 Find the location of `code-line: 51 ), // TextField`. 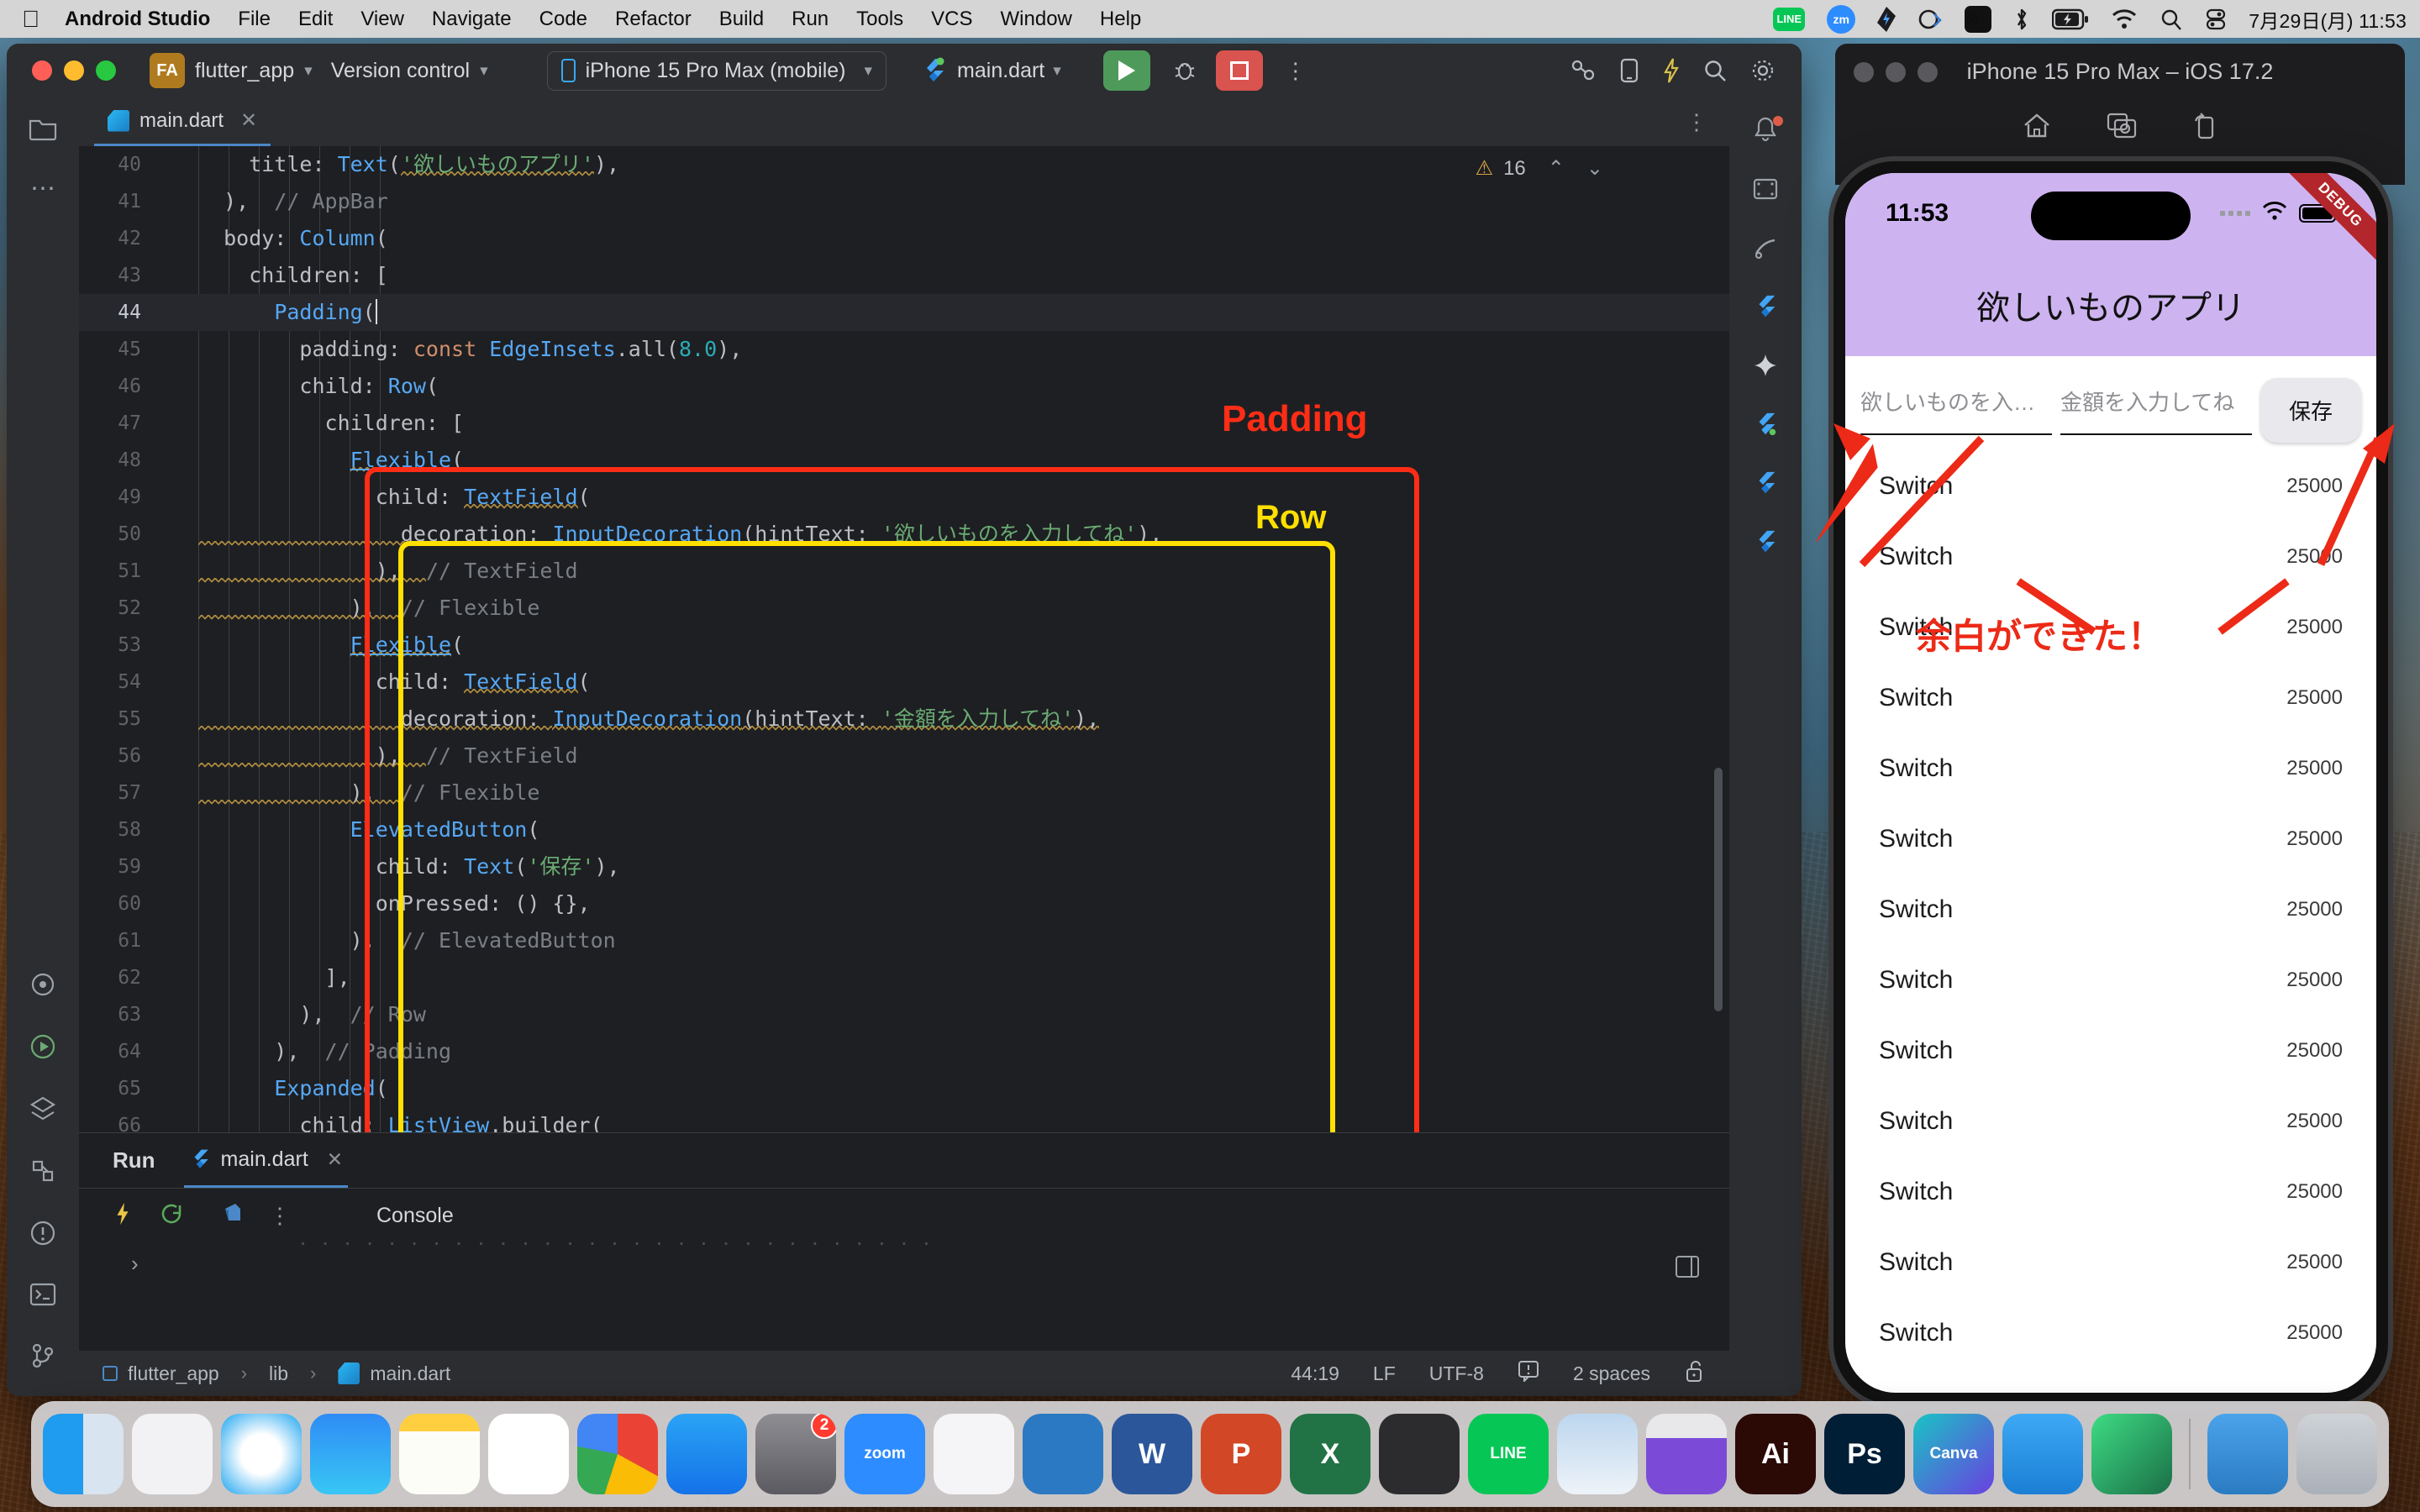

code-line: 51 ), // TextField is located at coordinates (904, 571).